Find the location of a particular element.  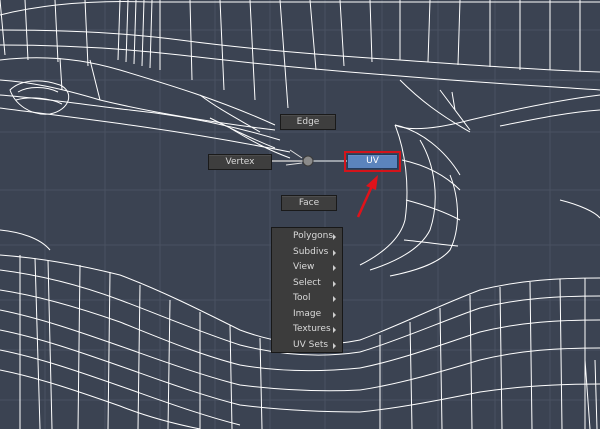

submenu-item-label: Subdivs is located at coordinates (311, 251).